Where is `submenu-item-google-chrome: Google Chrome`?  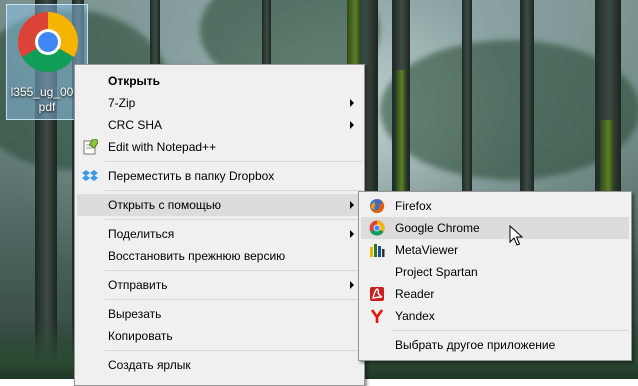
submenu-item-google-chrome: Google Chrome is located at coordinates (495, 228).